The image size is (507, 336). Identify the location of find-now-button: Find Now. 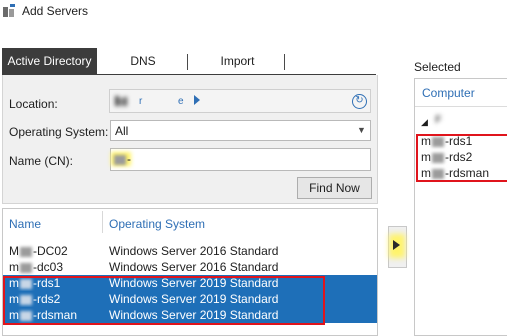
(334, 188).